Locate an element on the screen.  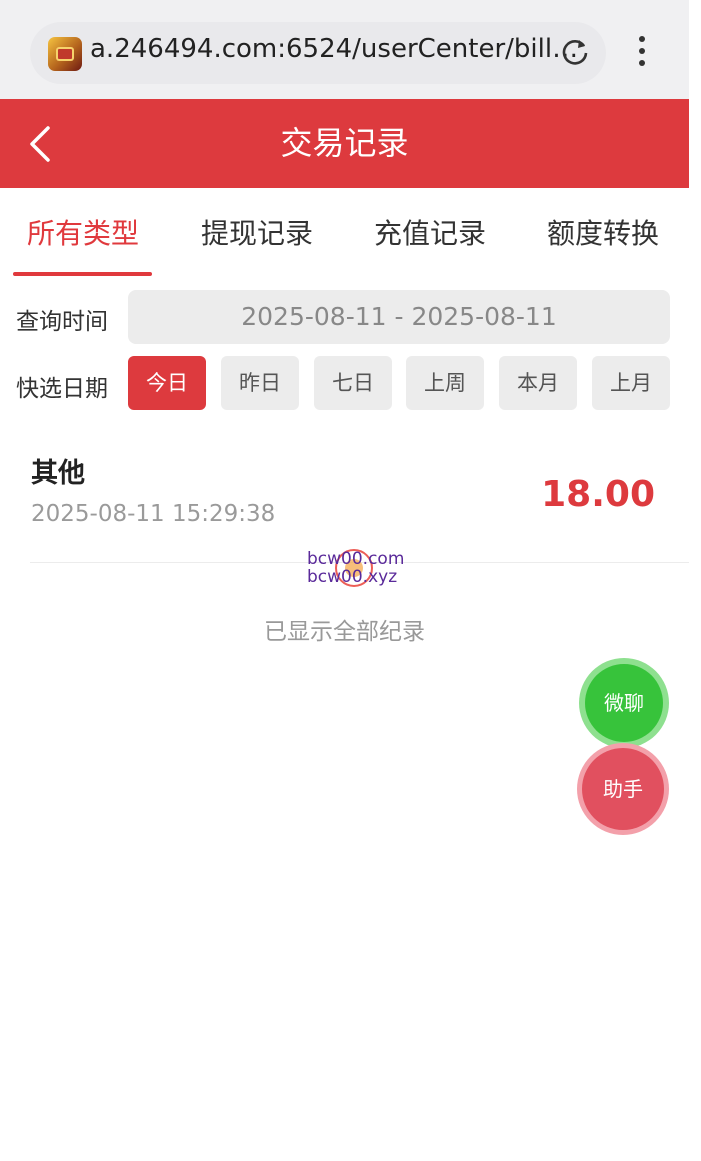
watermark-line-1: bcw00.com is located at coordinates (356, 559).